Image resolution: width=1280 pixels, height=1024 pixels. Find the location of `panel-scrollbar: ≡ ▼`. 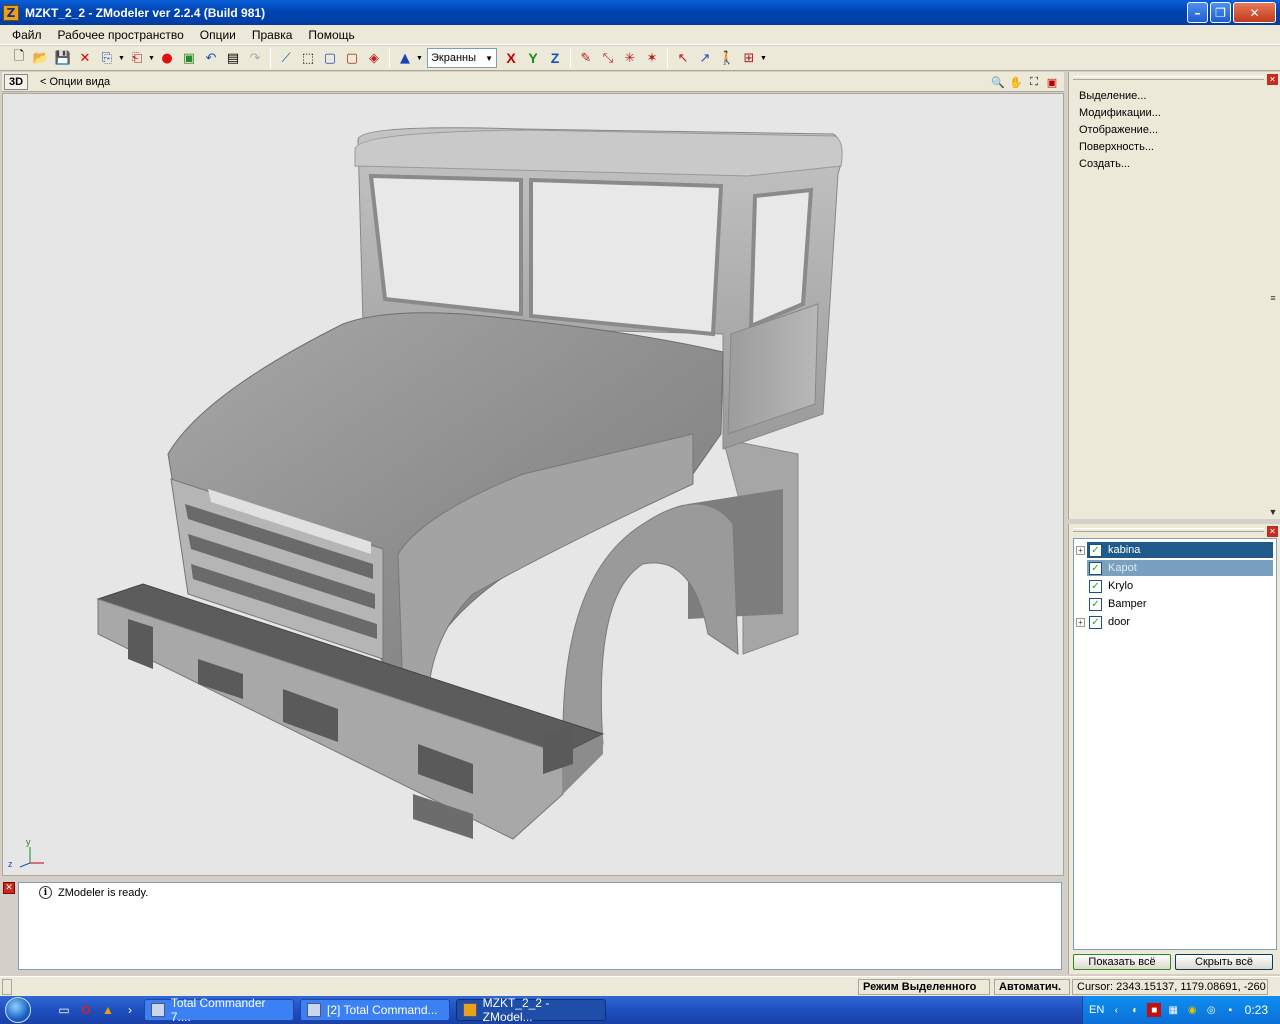

panel-scrollbar: ≡ ▼ is located at coordinates (1273, 303).